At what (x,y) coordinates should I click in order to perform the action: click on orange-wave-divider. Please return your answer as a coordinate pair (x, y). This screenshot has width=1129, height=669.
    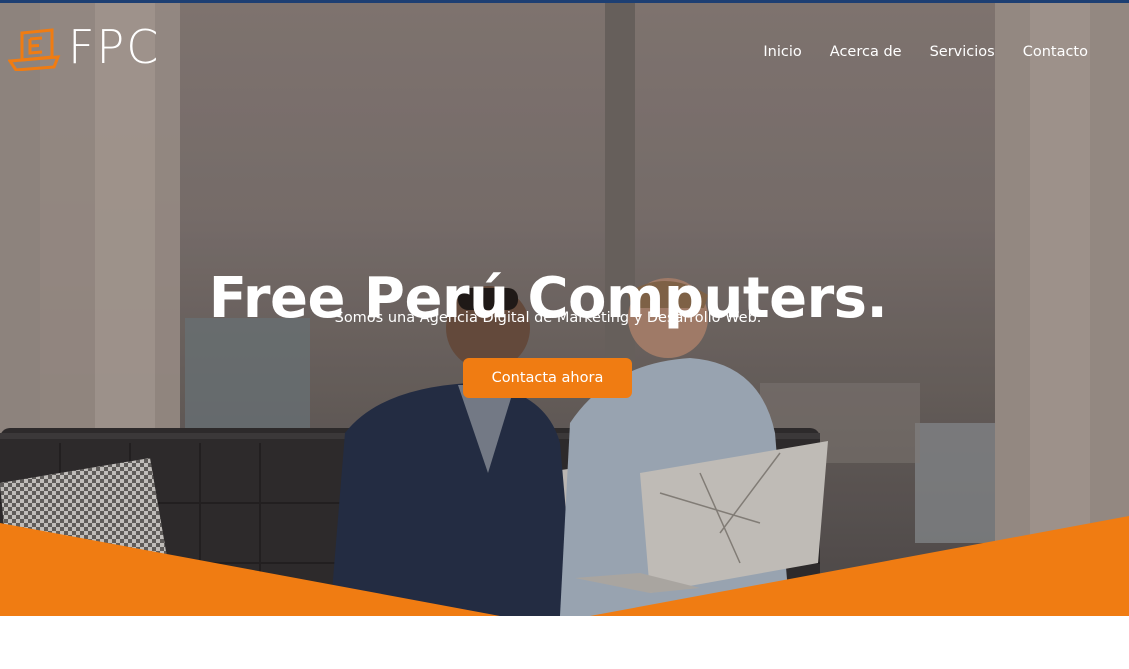
    Looking at the image, I should click on (564, 566).